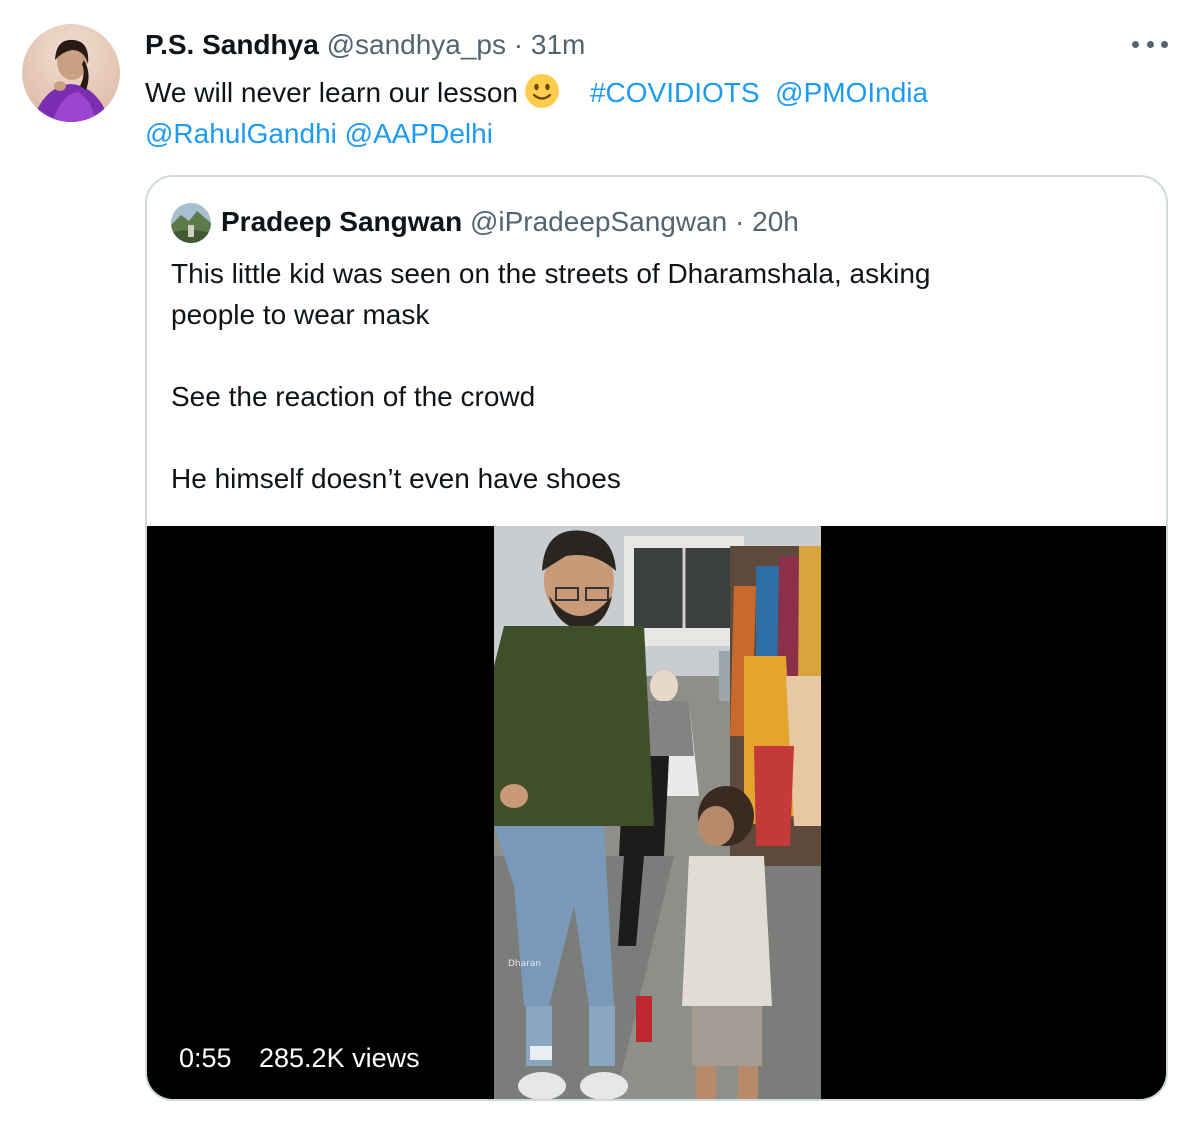 The width and height of the screenshot is (1200, 1123). I want to click on quoted-header: Pradeep Sangwan @iPradeepSangwan · 20h, so click(510, 222).